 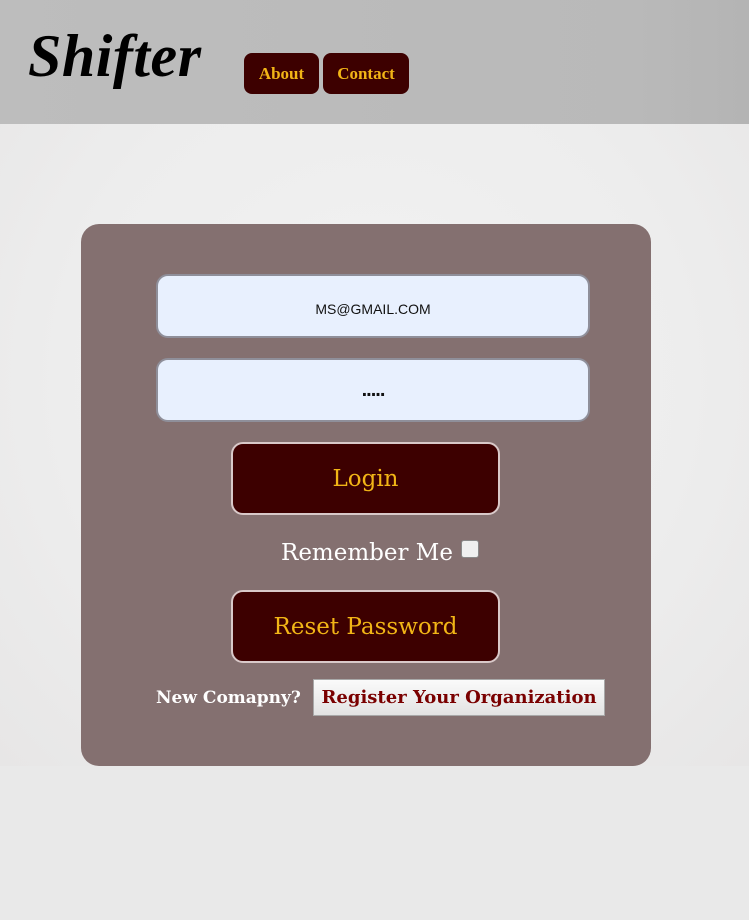 What do you see at coordinates (469, 549) in the screenshot?
I see `remember-me-checkbox` at bounding box center [469, 549].